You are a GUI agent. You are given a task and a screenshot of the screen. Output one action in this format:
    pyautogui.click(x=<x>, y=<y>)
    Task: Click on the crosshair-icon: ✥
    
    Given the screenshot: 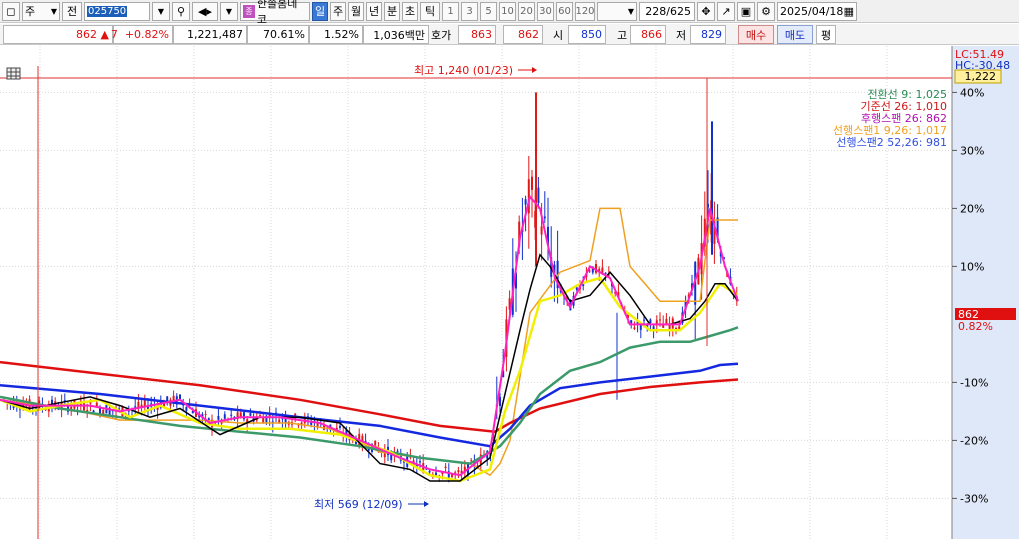 What is the action you would take?
    pyautogui.click(x=706, y=11)
    